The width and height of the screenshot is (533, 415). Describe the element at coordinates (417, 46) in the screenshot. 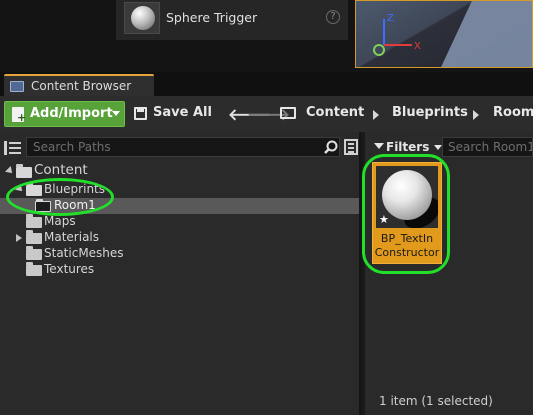

I see `axis-x-label: X` at that location.